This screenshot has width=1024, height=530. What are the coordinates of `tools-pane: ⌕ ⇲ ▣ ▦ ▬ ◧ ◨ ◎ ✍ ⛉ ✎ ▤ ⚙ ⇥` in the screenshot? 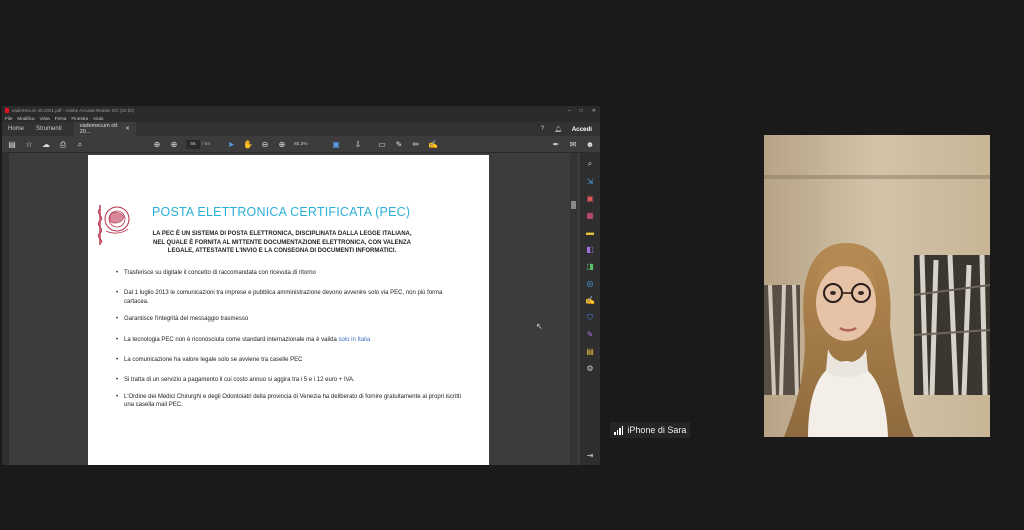 It's located at (590, 309).